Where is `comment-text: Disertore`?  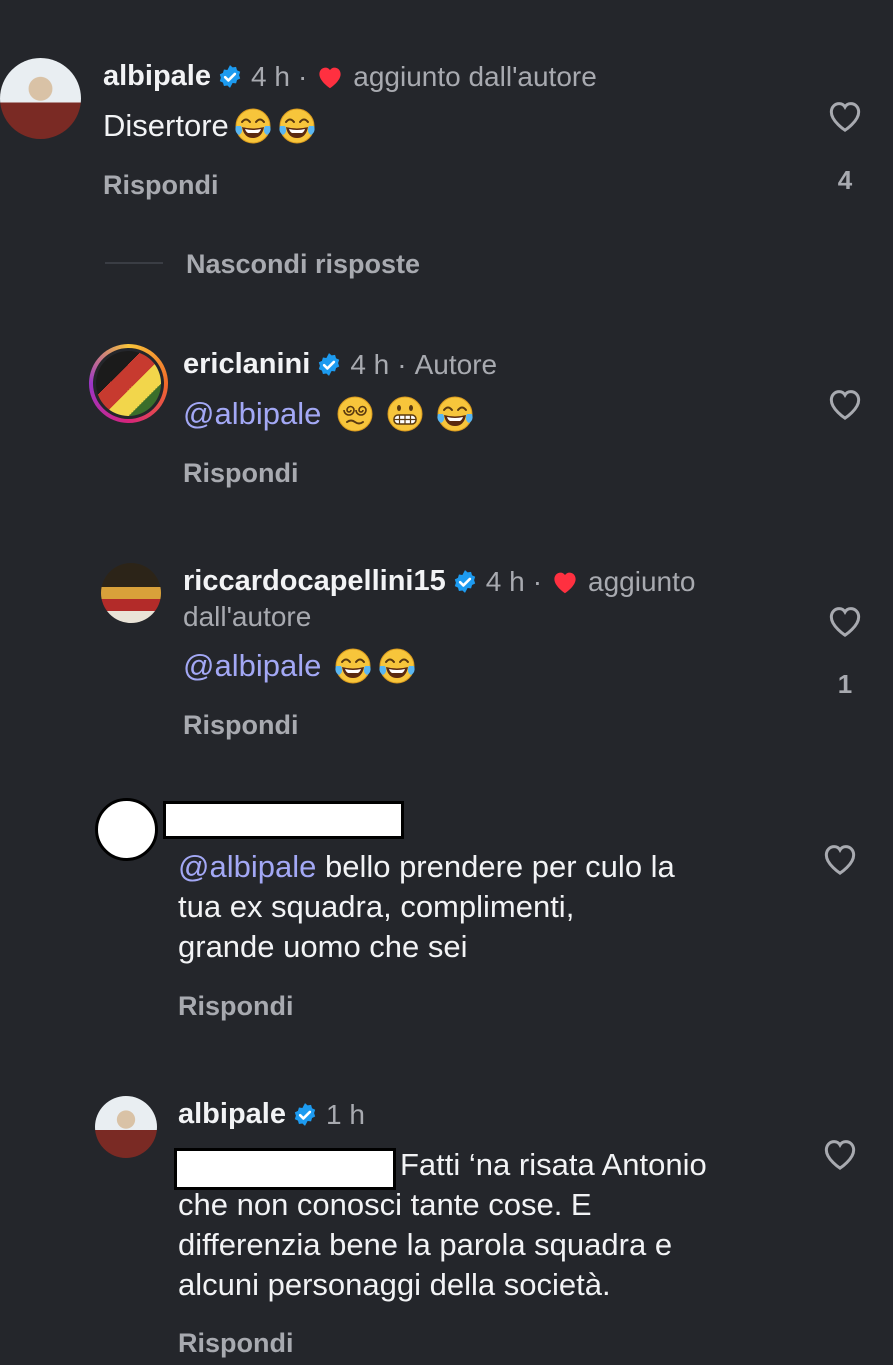
comment-text: Disertore is located at coordinates (210, 126).